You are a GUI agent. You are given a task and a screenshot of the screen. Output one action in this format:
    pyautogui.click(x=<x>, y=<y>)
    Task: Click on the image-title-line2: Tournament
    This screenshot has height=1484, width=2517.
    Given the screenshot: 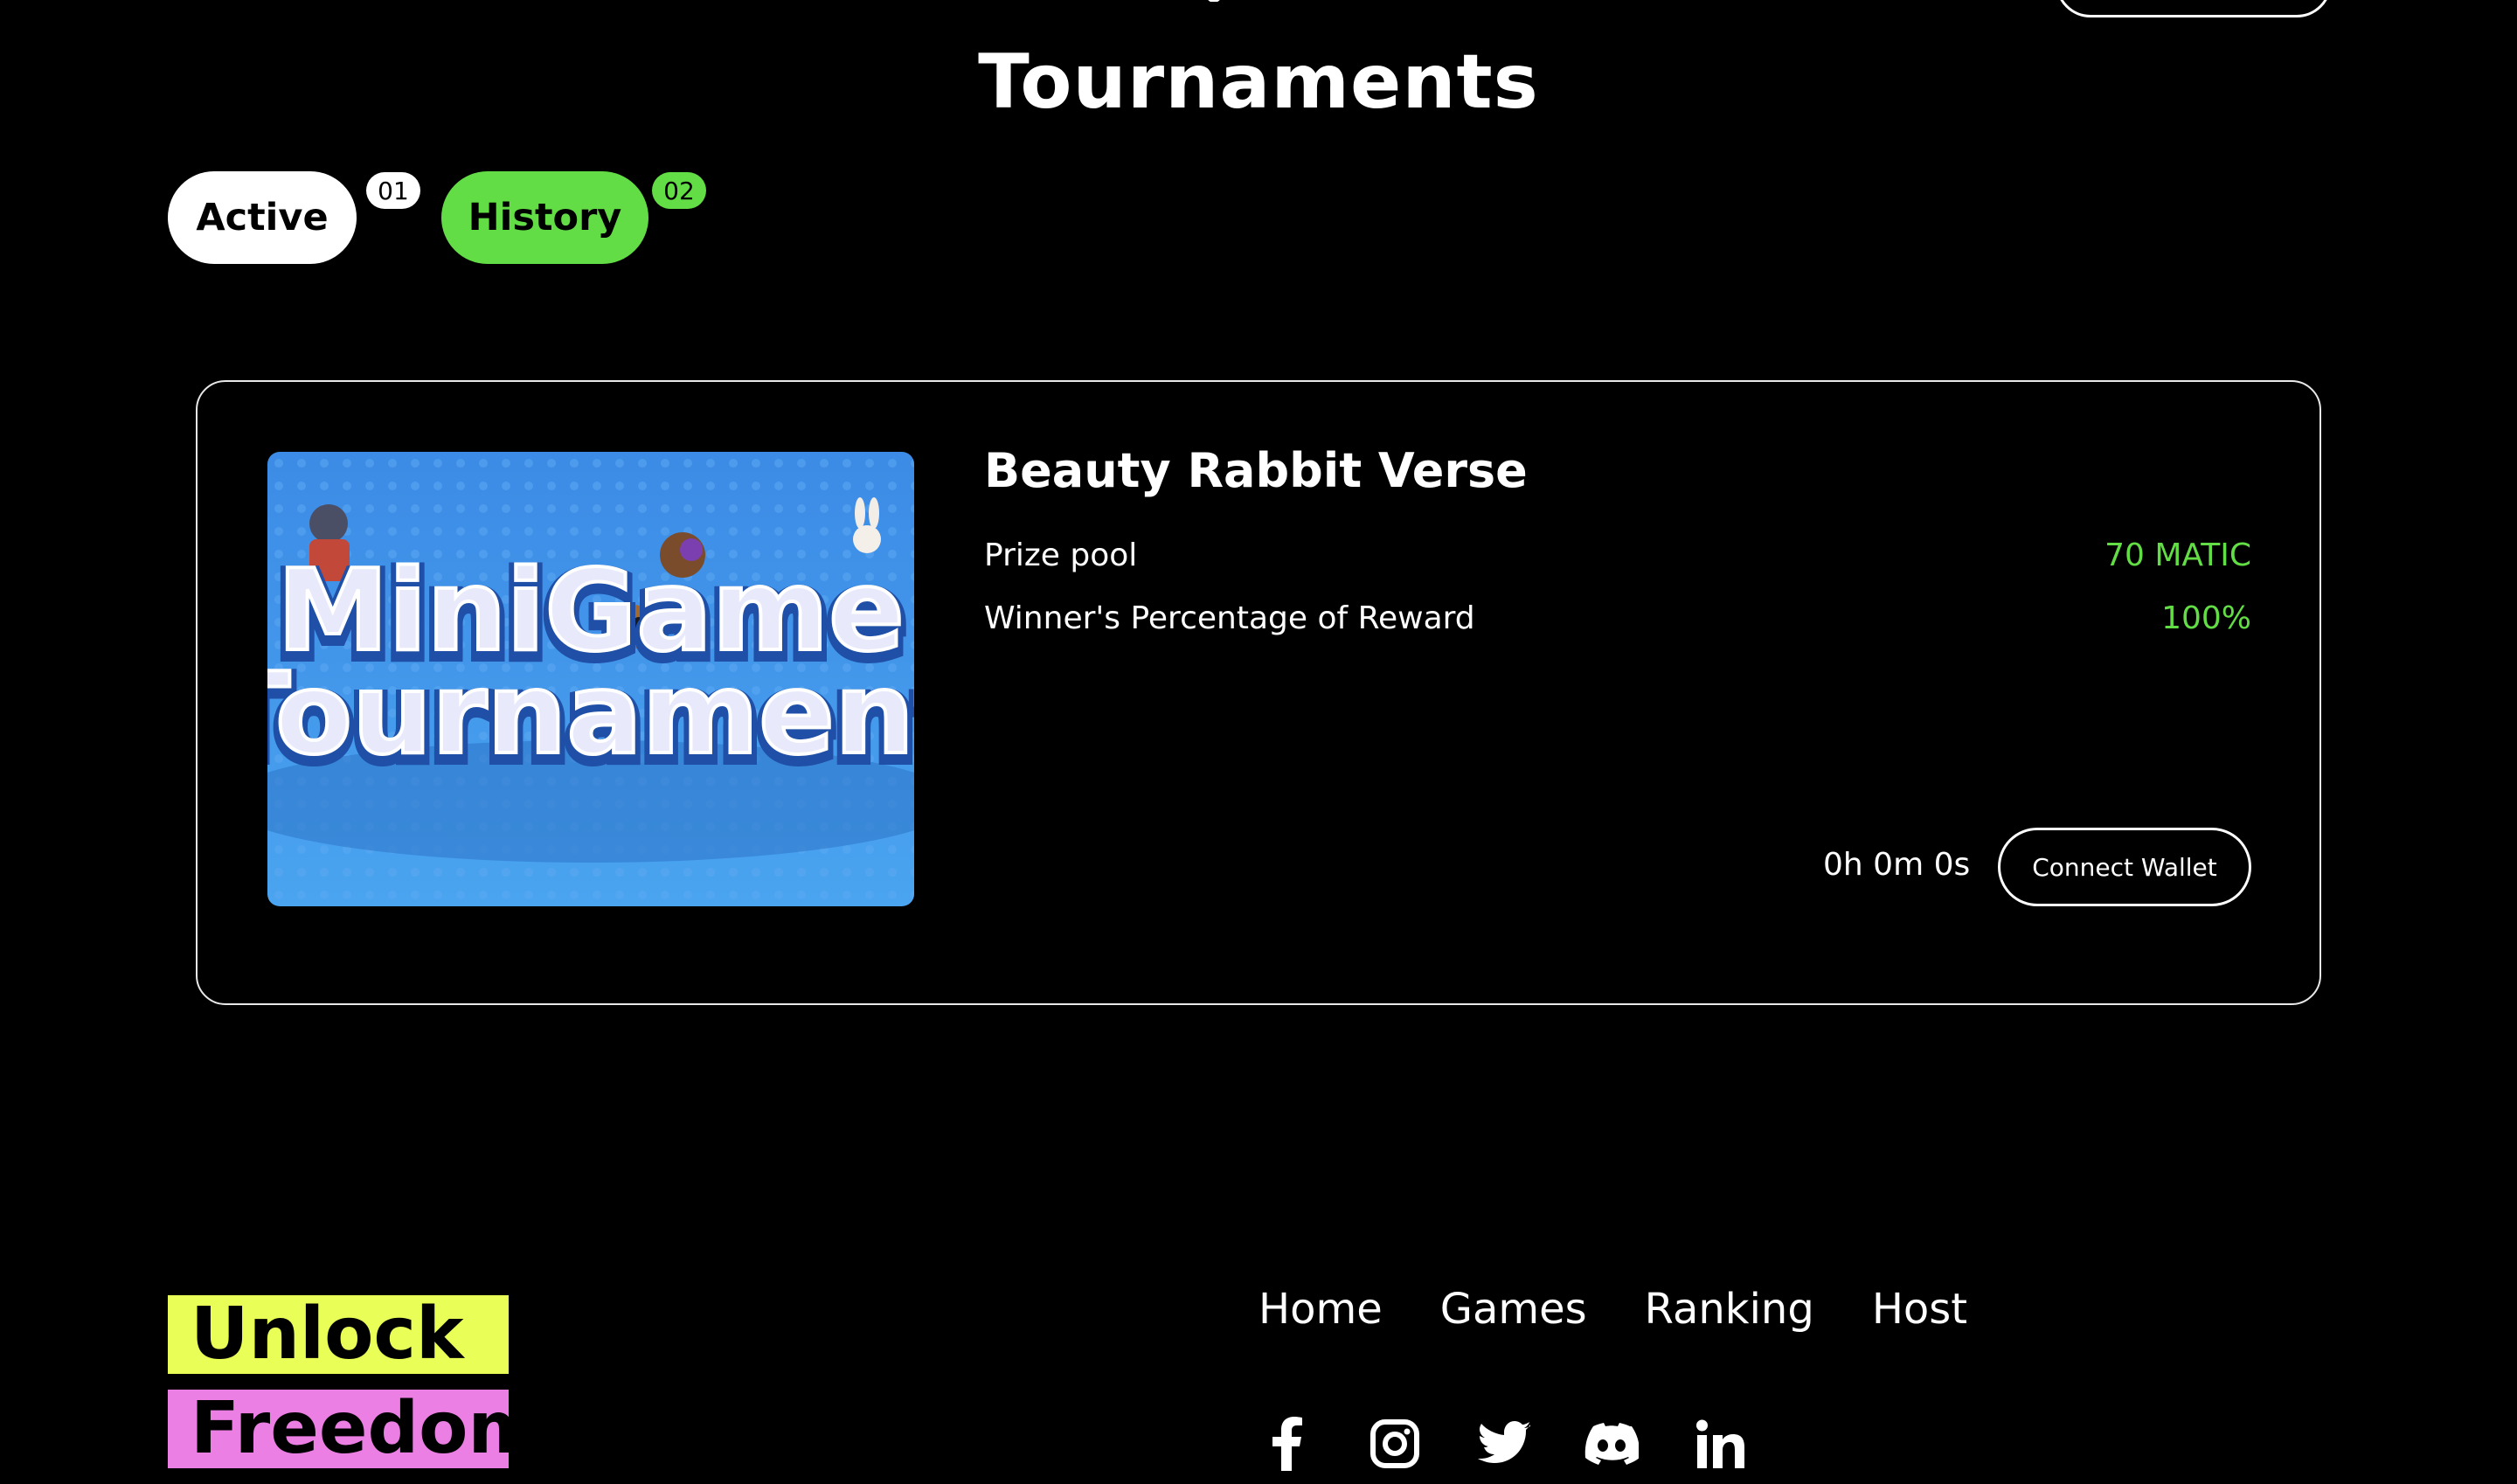 What is the action you would take?
    pyautogui.click(x=590, y=714)
    